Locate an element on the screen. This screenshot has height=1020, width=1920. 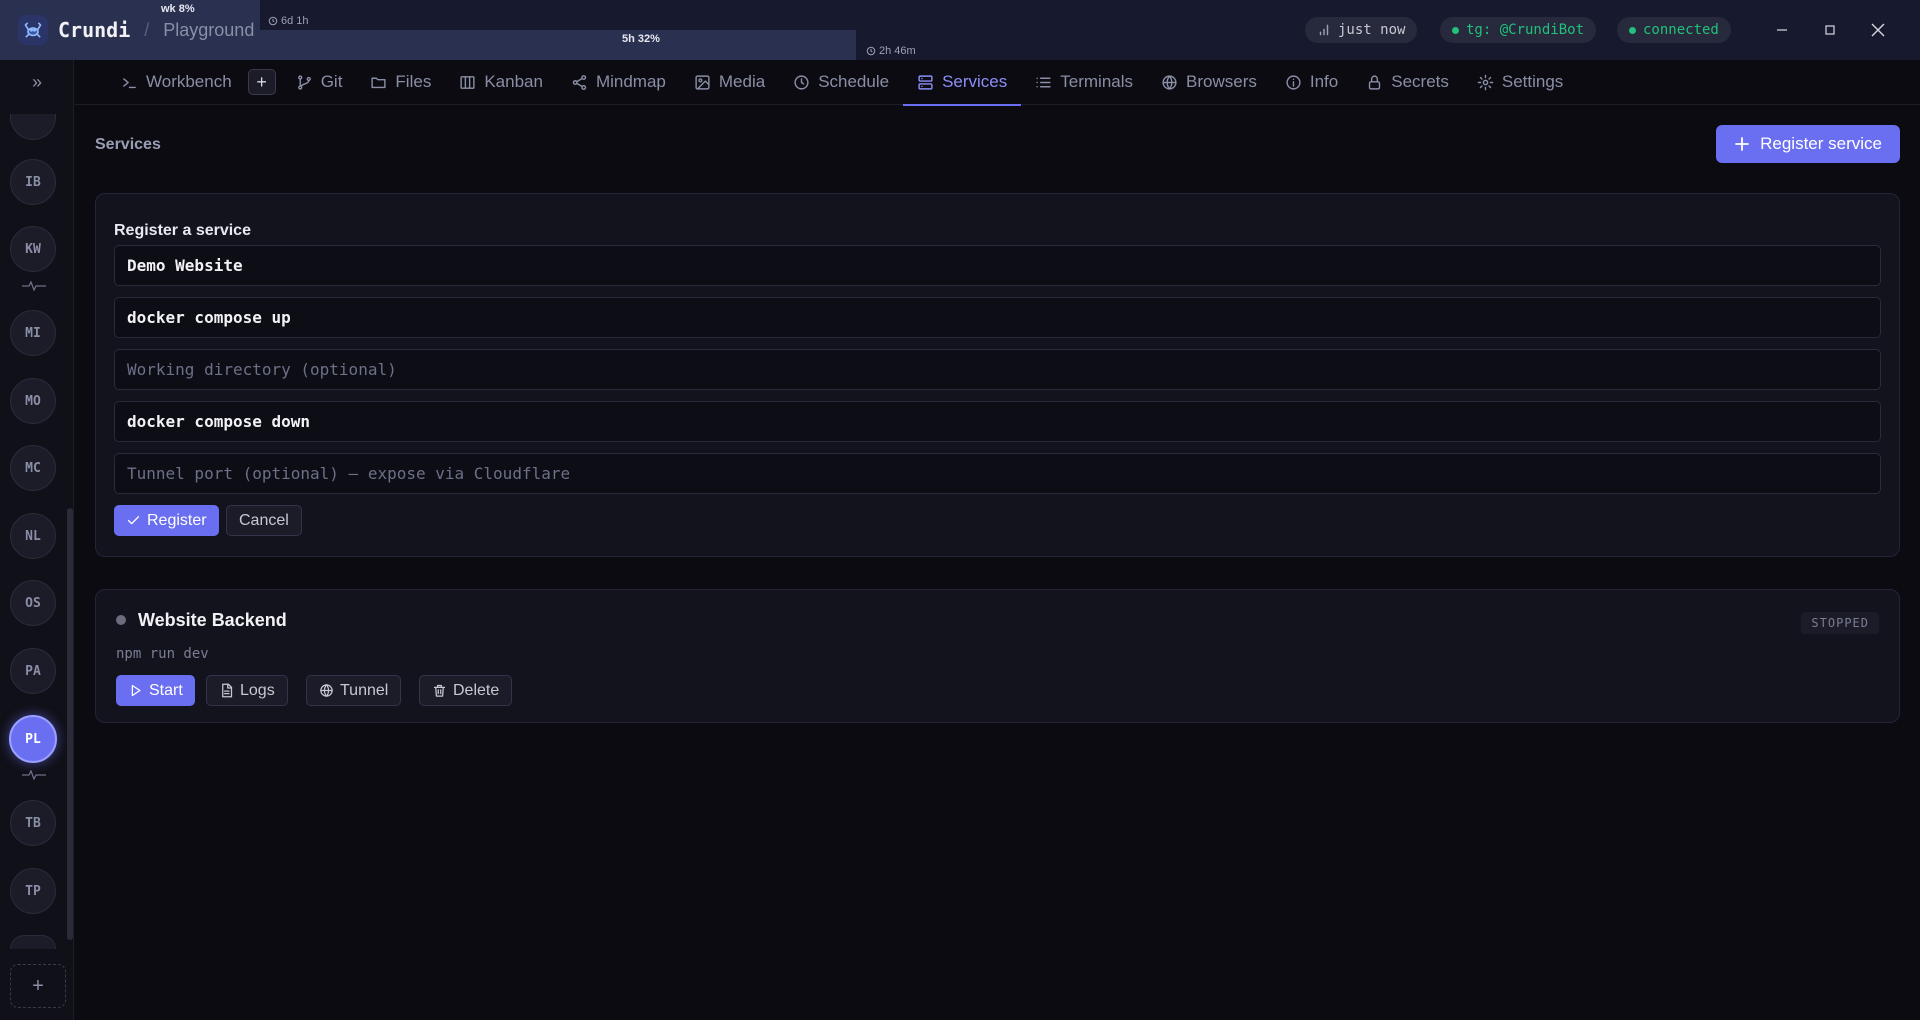
info-icon is located at coordinates (1293, 82).